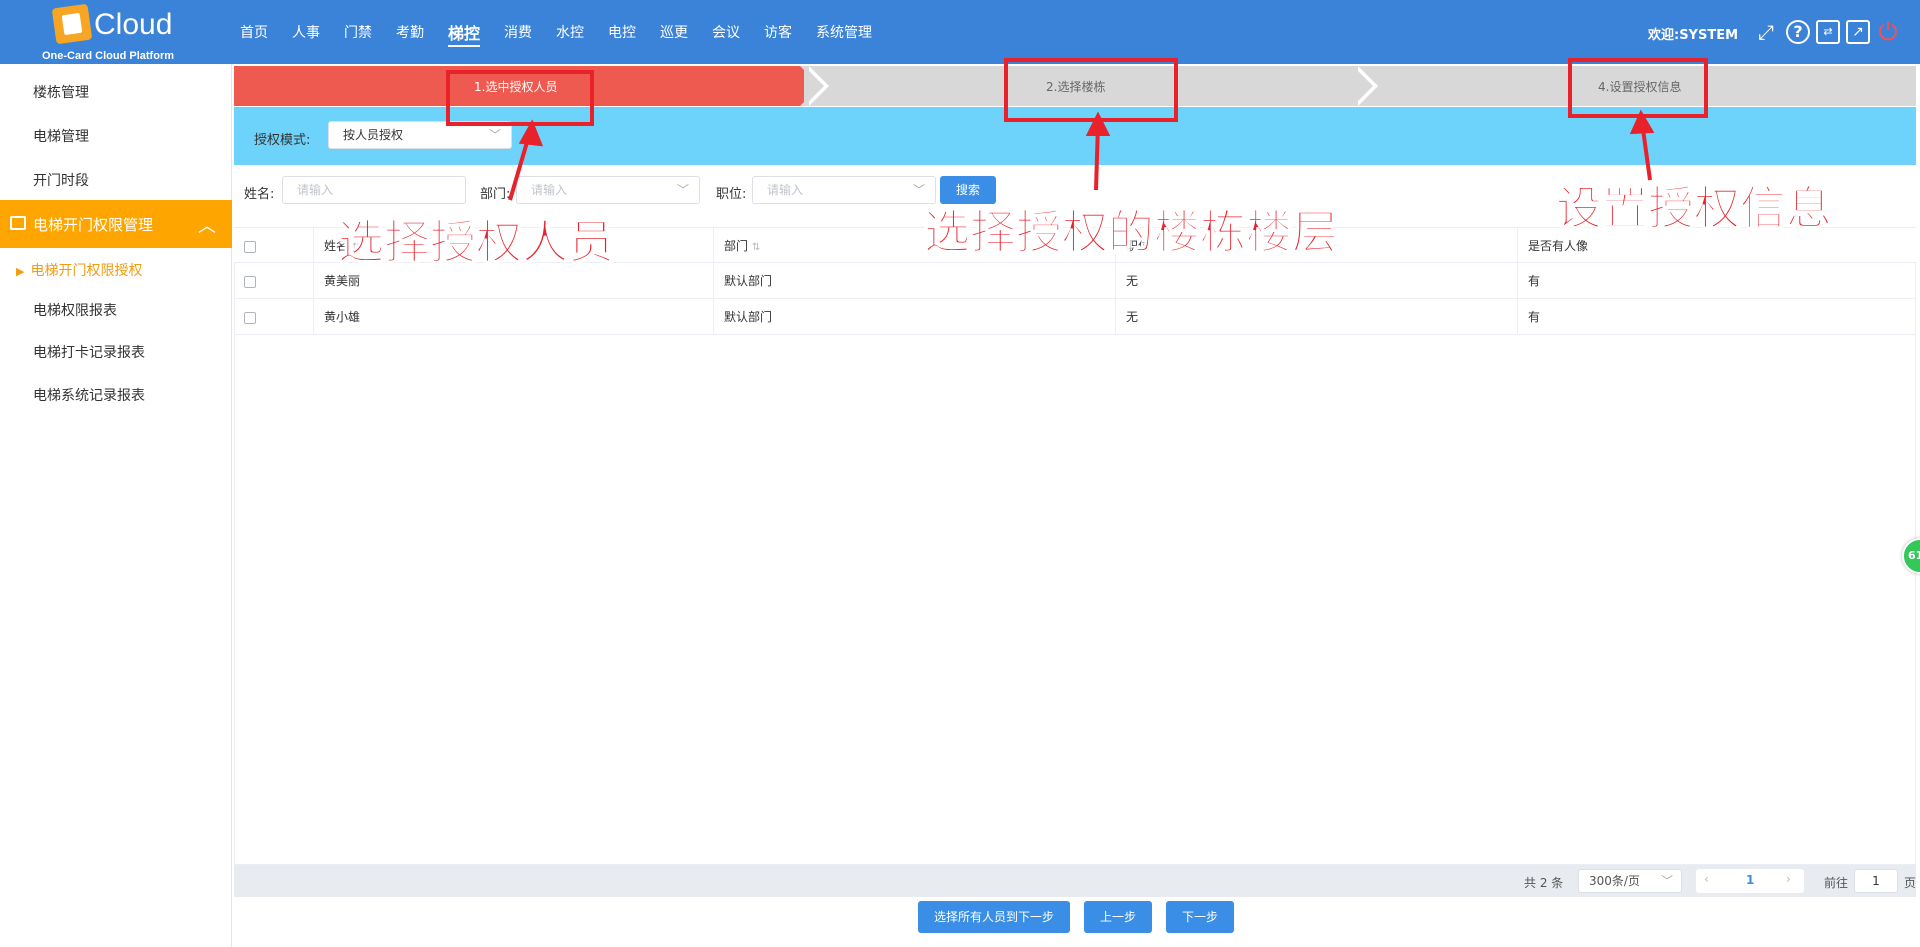  I want to click on position-label: 职位:, so click(731, 194).